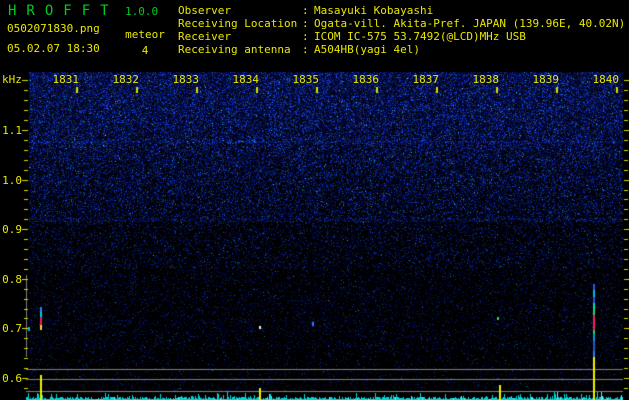 This screenshot has height=400, width=629. What do you see at coordinates (12, 230) in the screenshot?
I see `y-axis-label: 0.9` at bounding box center [12, 230].